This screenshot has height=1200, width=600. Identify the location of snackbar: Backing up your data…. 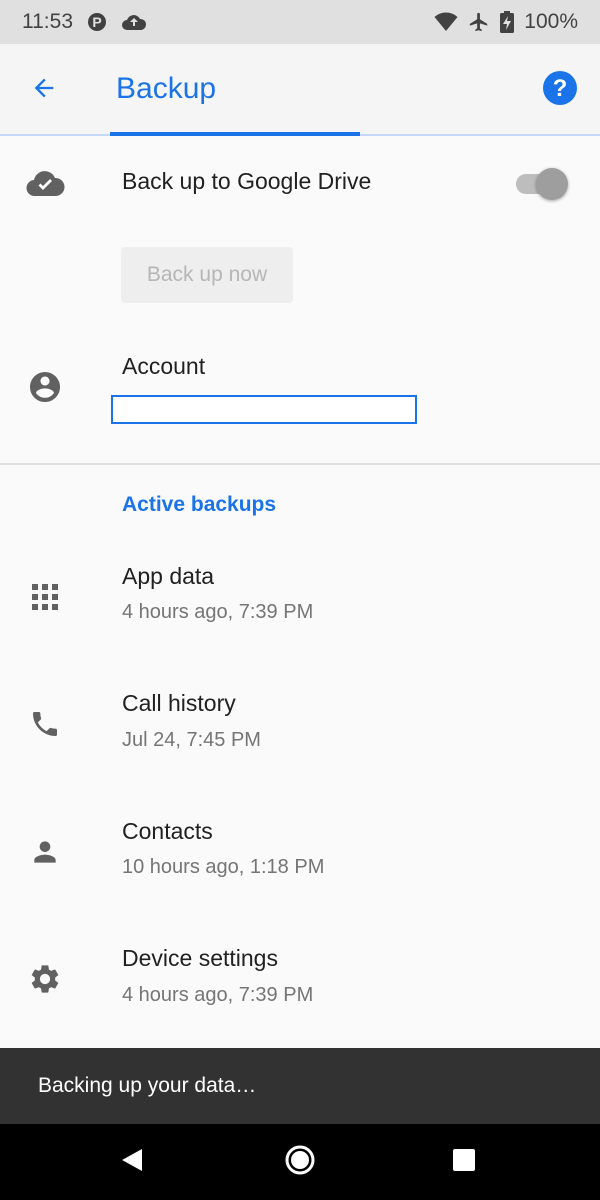
(300, 1086).